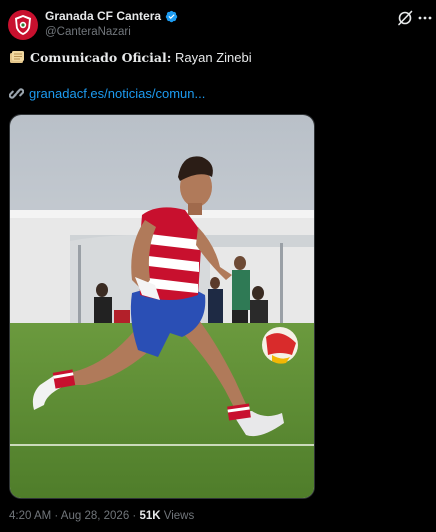 The width and height of the screenshot is (436, 532). I want to click on tweet-meta: 4:20 AM · Aug 28, 2026 · 51K Views, so click(102, 516).